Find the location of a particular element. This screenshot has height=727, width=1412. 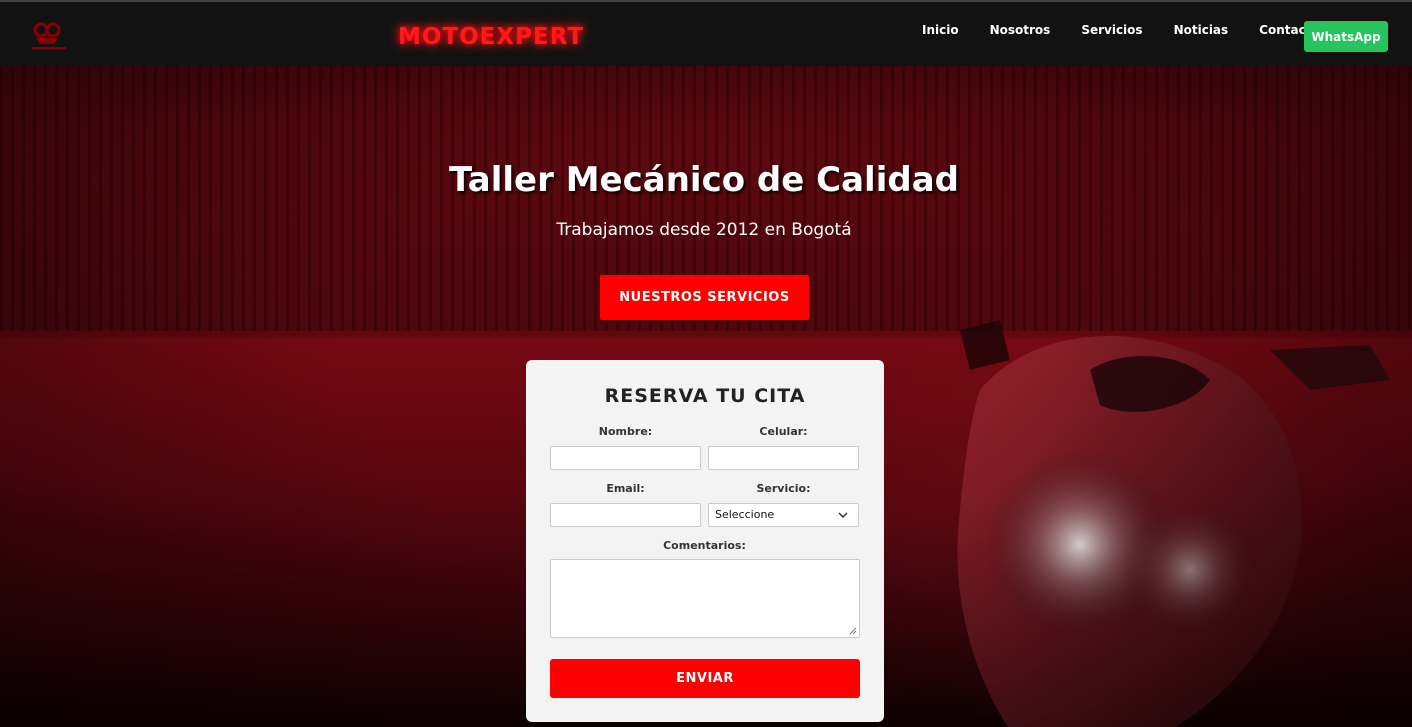

resize-handle-icon is located at coordinates (853, 631).